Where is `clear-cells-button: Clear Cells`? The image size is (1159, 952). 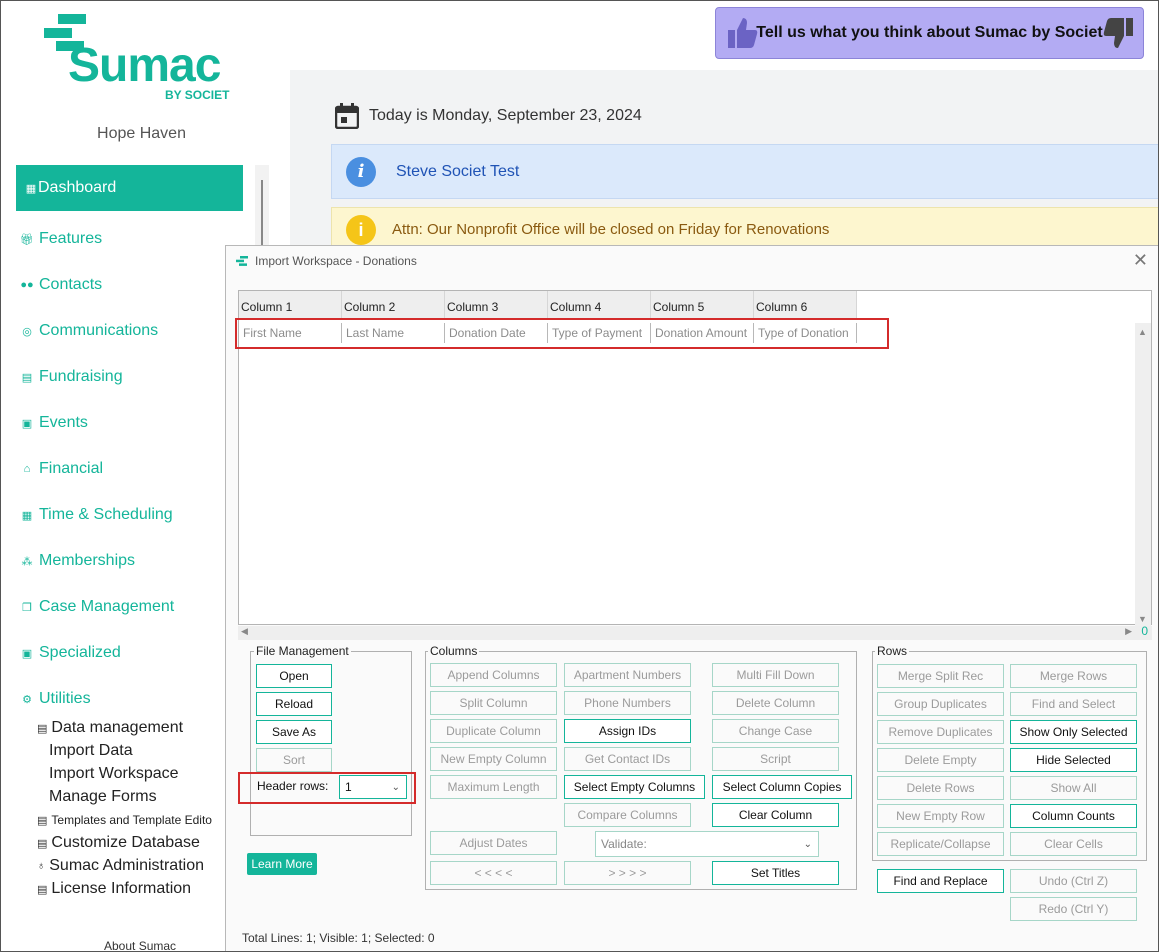
clear-cells-button: Clear Cells is located at coordinates (1073, 844).